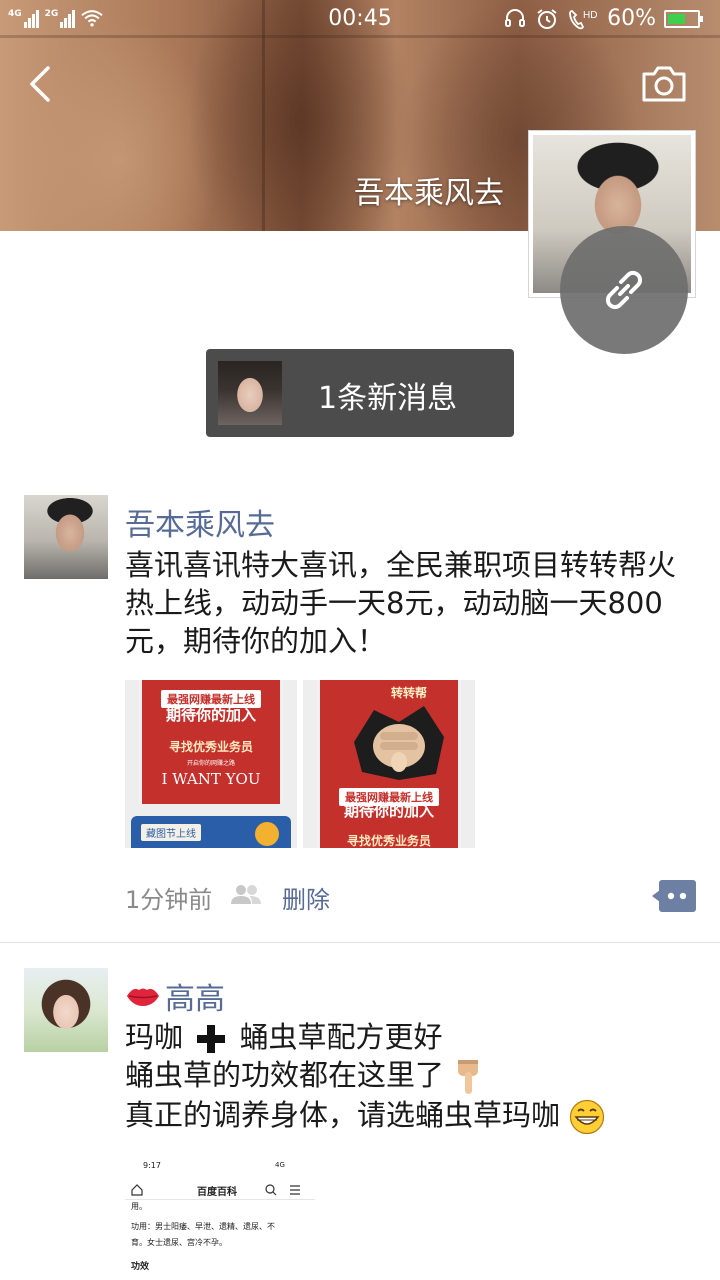 The image size is (720, 1280). What do you see at coordinates (515, 17) in the screenshot?
I see `headset-icon` at bounding box center [515, 17].